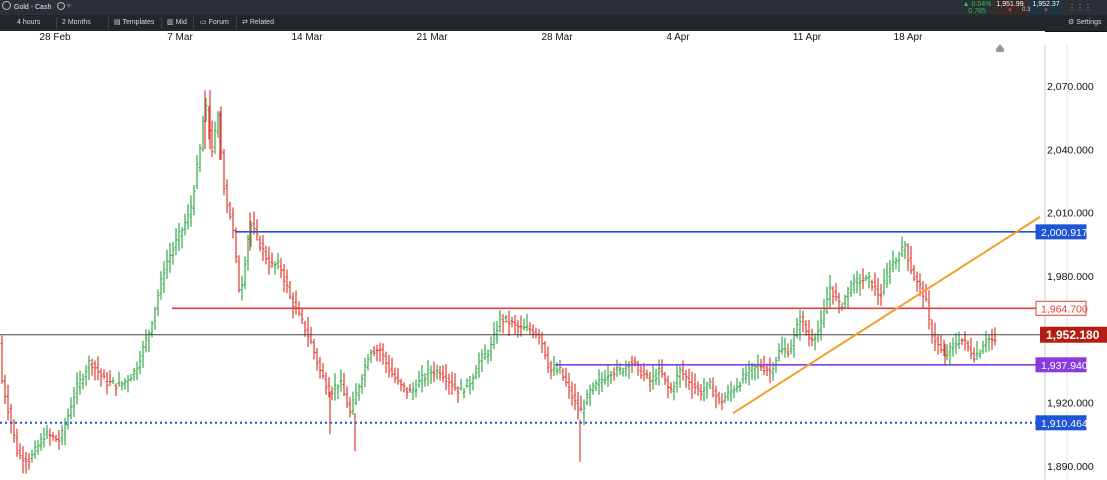 The height and width of the screenshot is (480, 1107). What do you see at coordinates (261, 22) in the screenshot?
I see `related-label: Related` at bounding box center [261, 22].